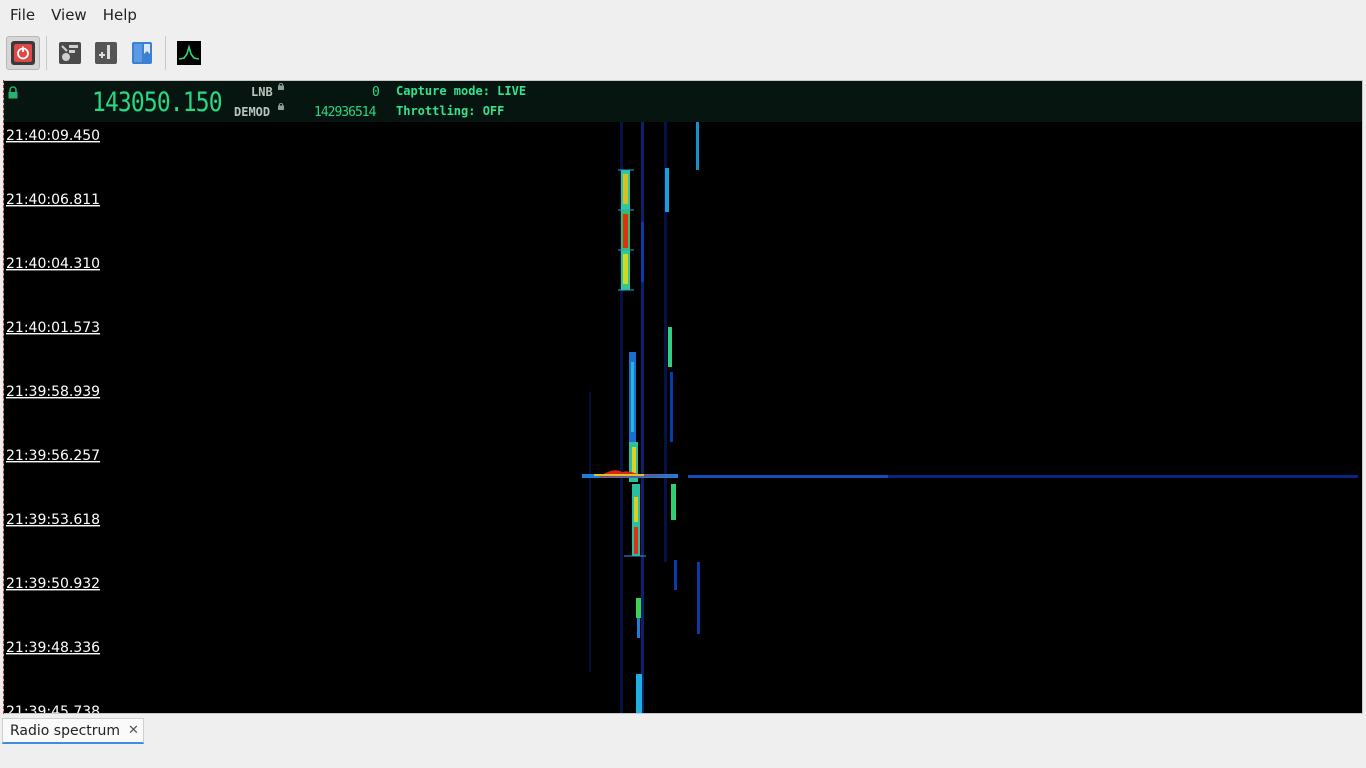  I want to click on timestamp-label: 21:39:45.738, so click(53, 709).